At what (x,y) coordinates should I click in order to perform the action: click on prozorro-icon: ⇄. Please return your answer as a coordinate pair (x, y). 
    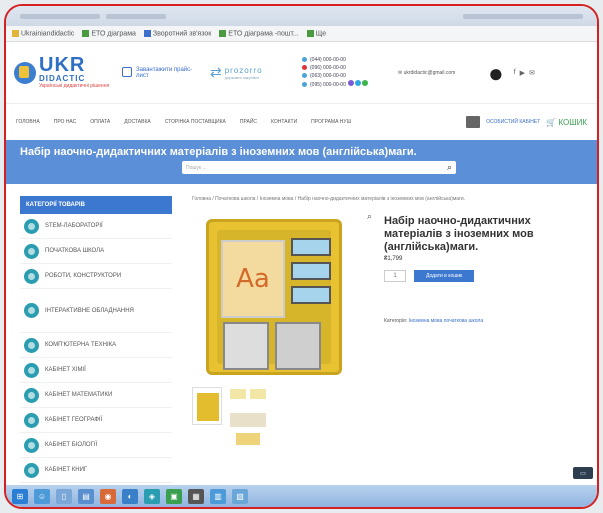
    Looking at the image, I should click on (216, 72).